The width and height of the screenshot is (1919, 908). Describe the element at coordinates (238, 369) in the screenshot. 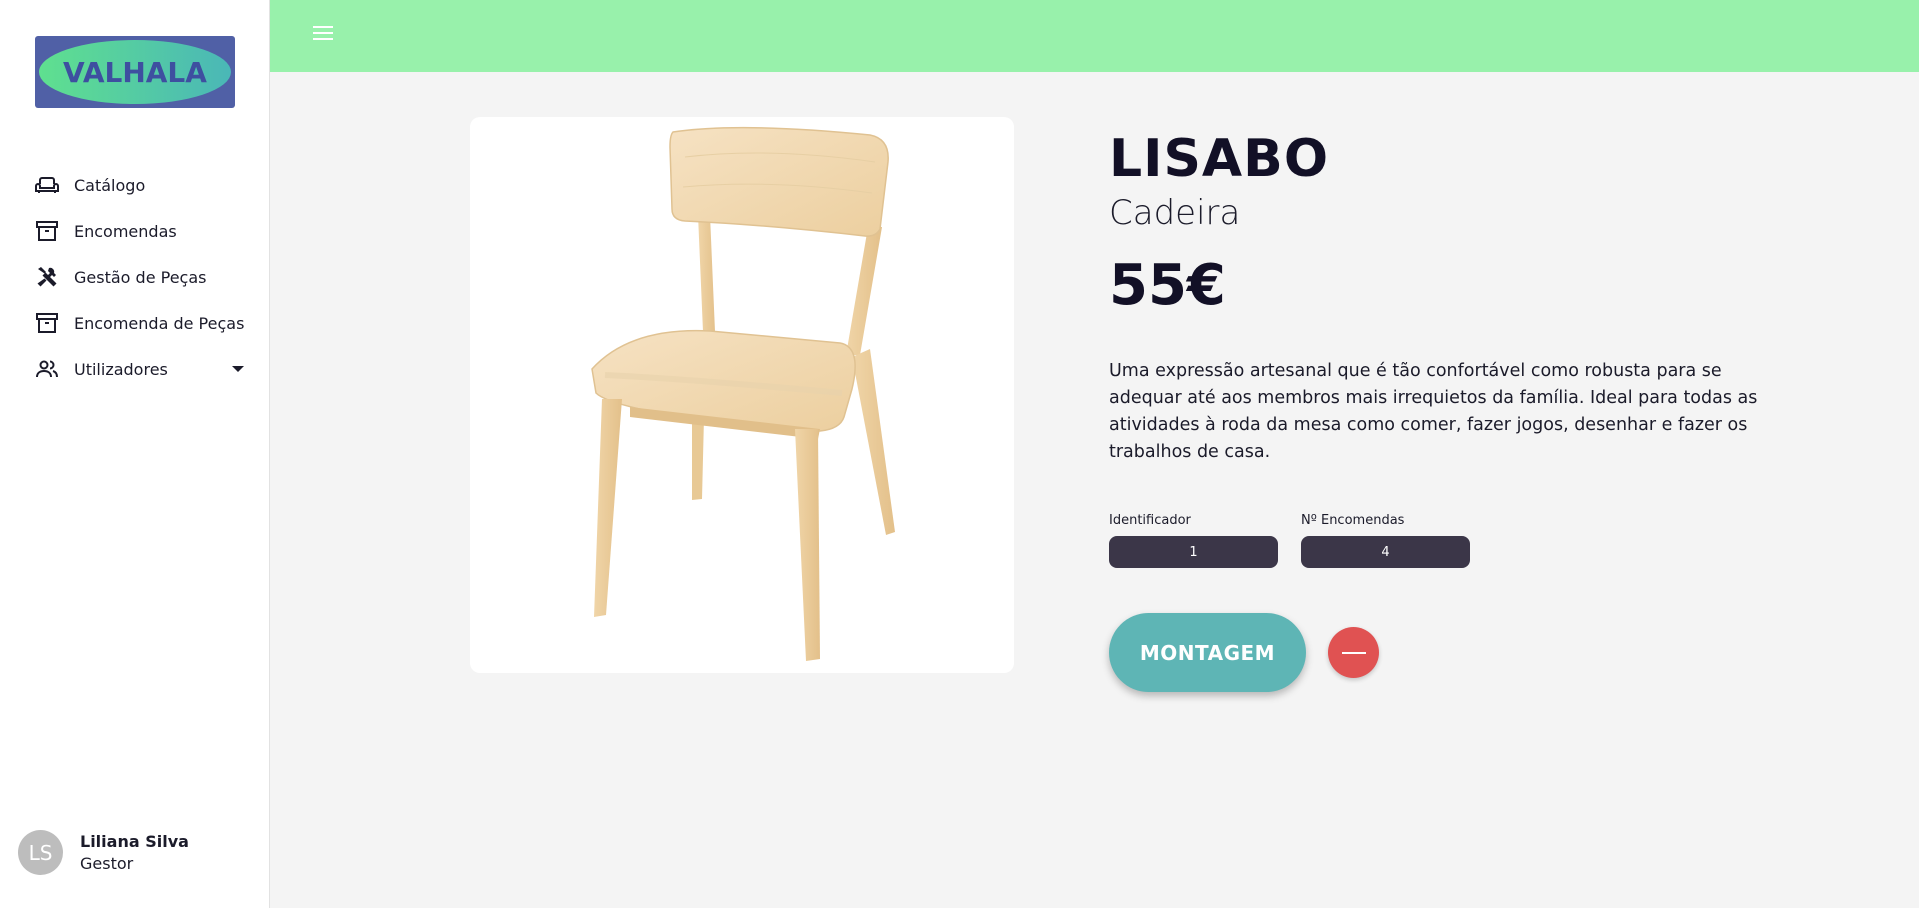

I see `chevron-down-icon` at that location.